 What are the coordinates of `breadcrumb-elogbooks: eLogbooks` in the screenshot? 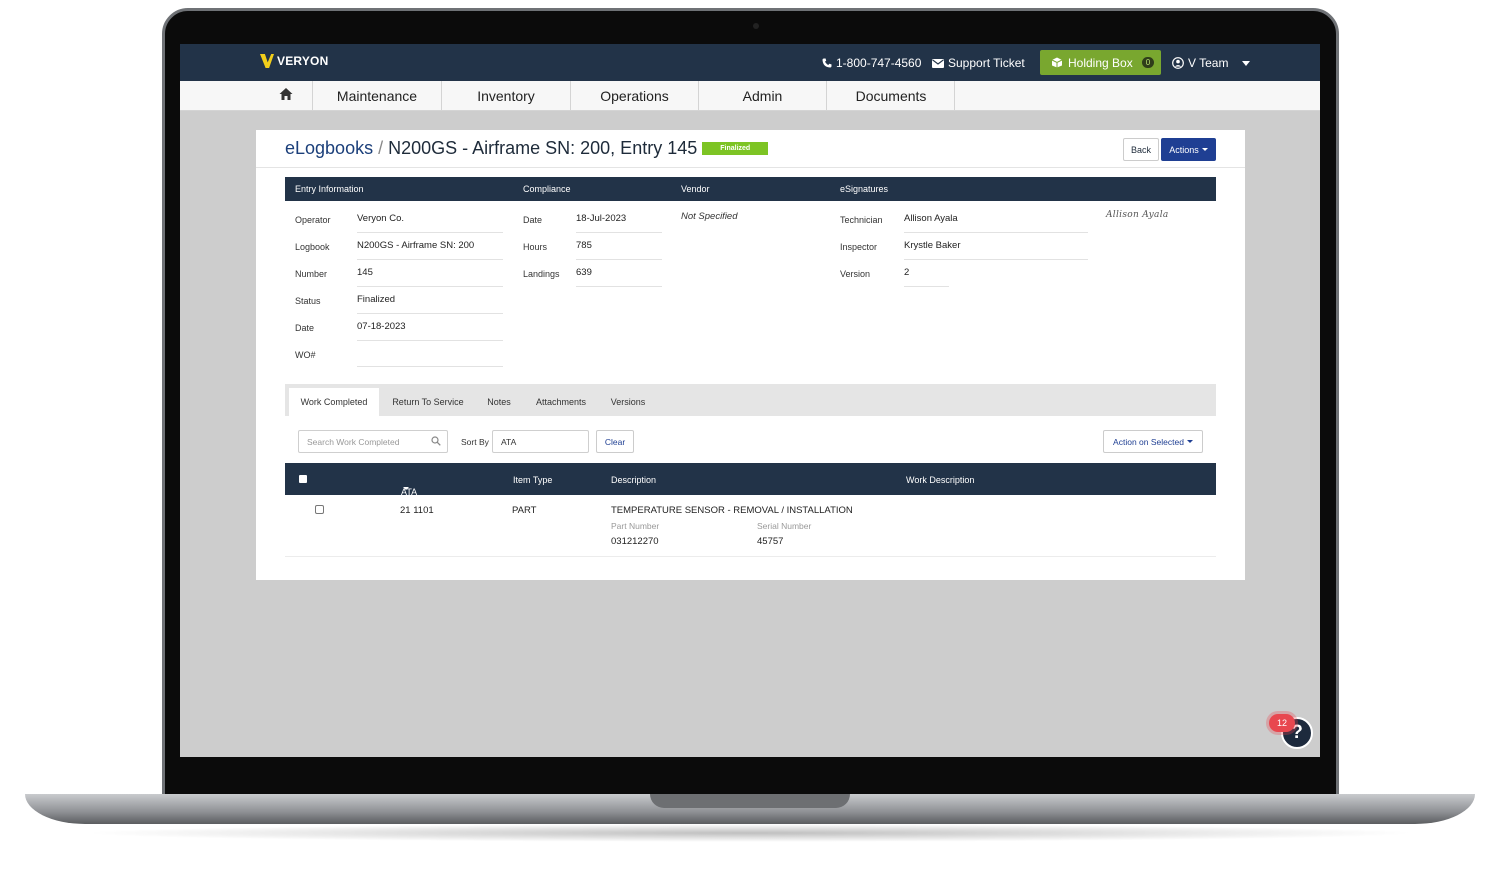 It's located at (329, 148).